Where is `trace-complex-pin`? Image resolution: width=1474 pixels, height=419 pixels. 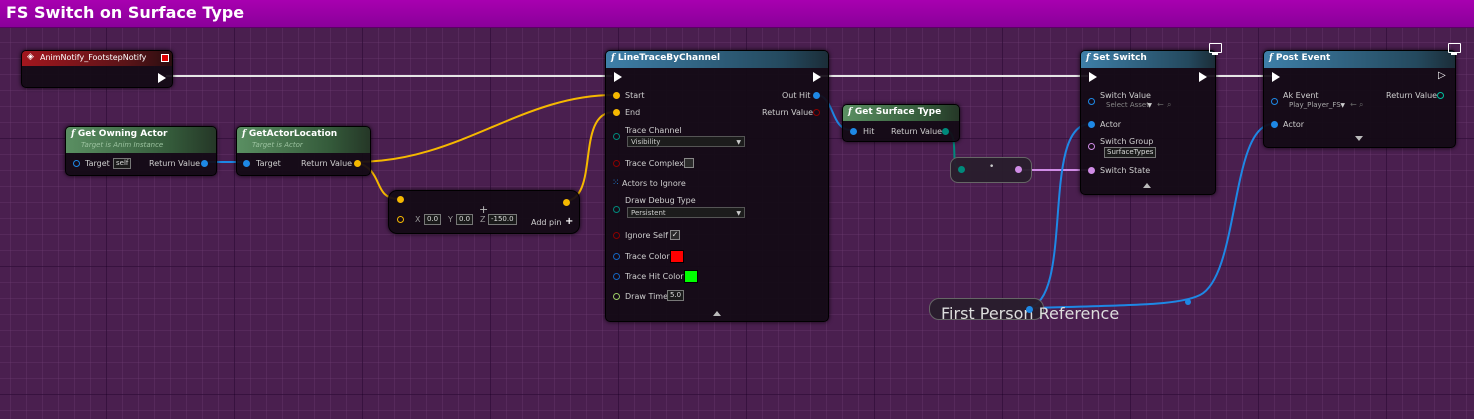 trace-complex-pin is located at coordinates (616, 163).